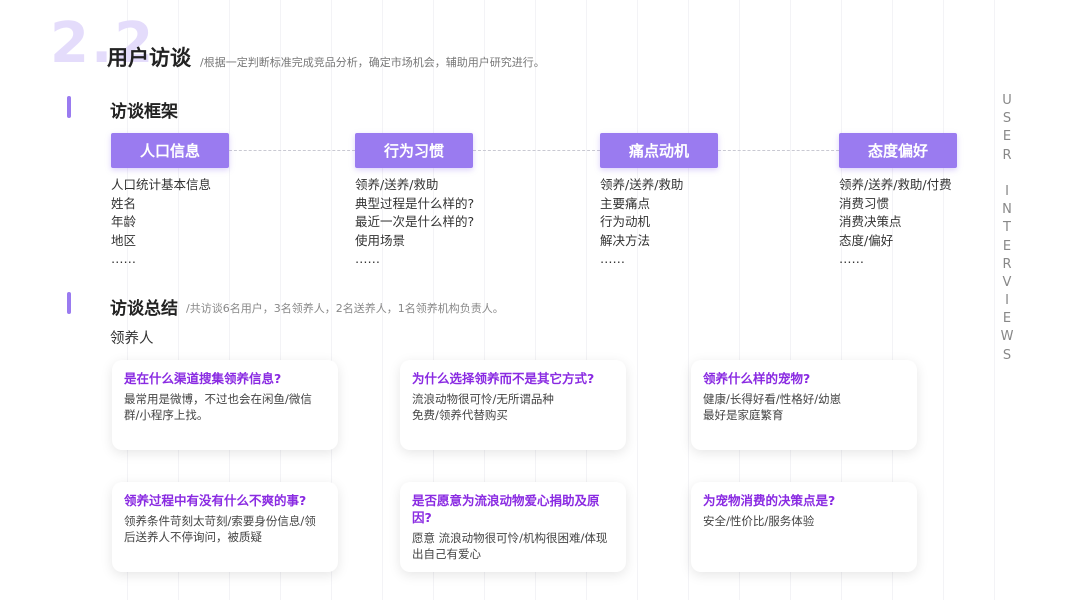 Image resolution: width=1067 pixels, height=600 pixels. I want to click on card-answer: 愿意 流浪动物很可怜/机构很困难/体现出自己有爱心, so click(510, 546).